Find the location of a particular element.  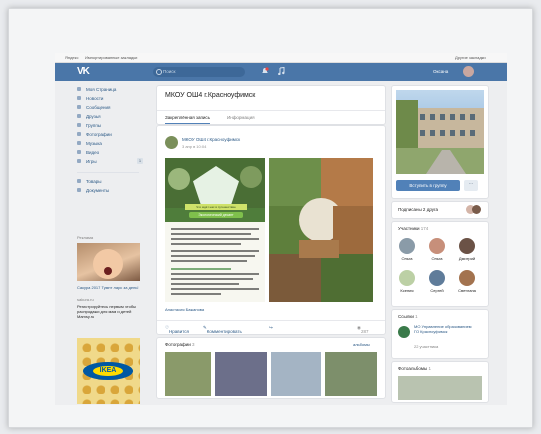

member-item: Дмитрий is located at coordinates (467, 249).